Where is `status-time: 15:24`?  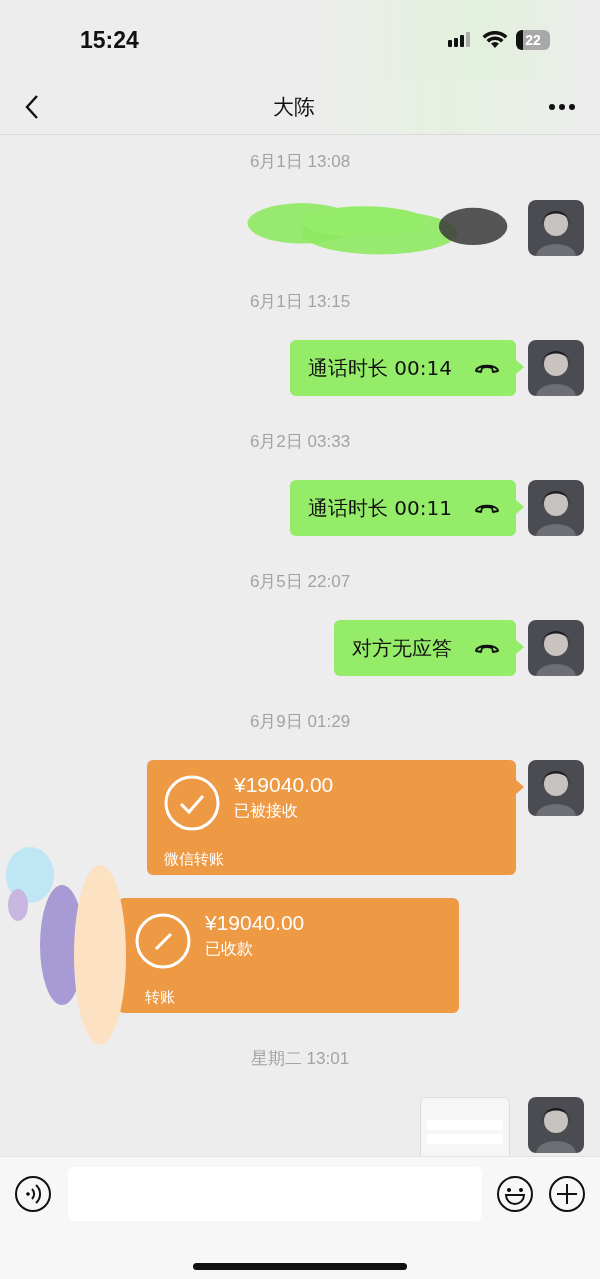 status-time: 15:24 is located at coordinates (109, 40).